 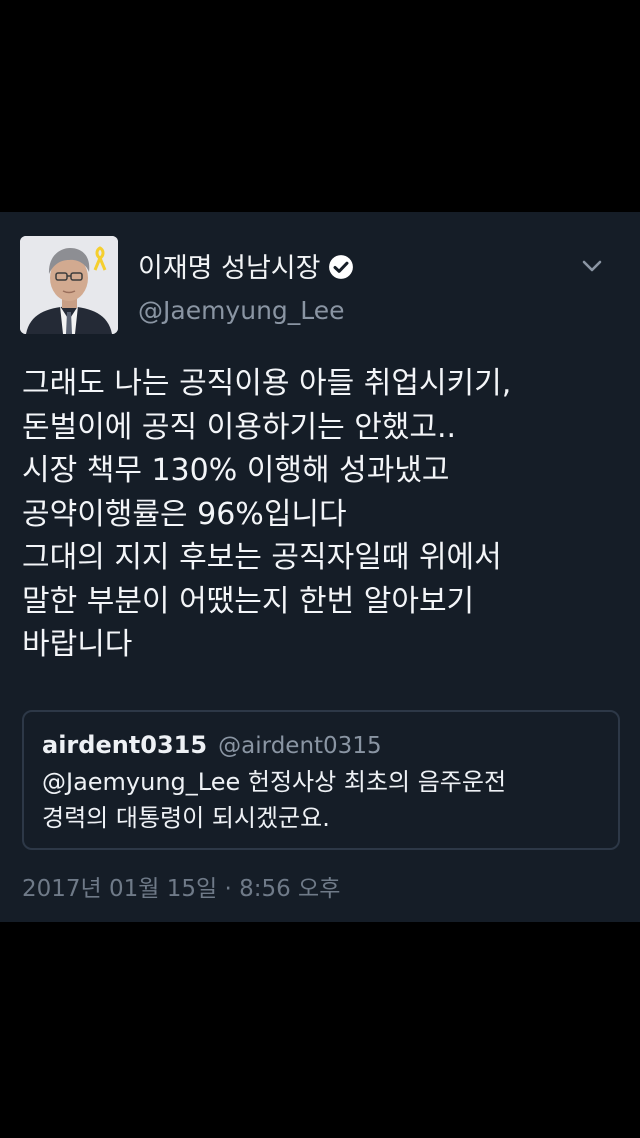 I want to click on author-name-row: 이재명 성남시장, so click(x=246, y=269).